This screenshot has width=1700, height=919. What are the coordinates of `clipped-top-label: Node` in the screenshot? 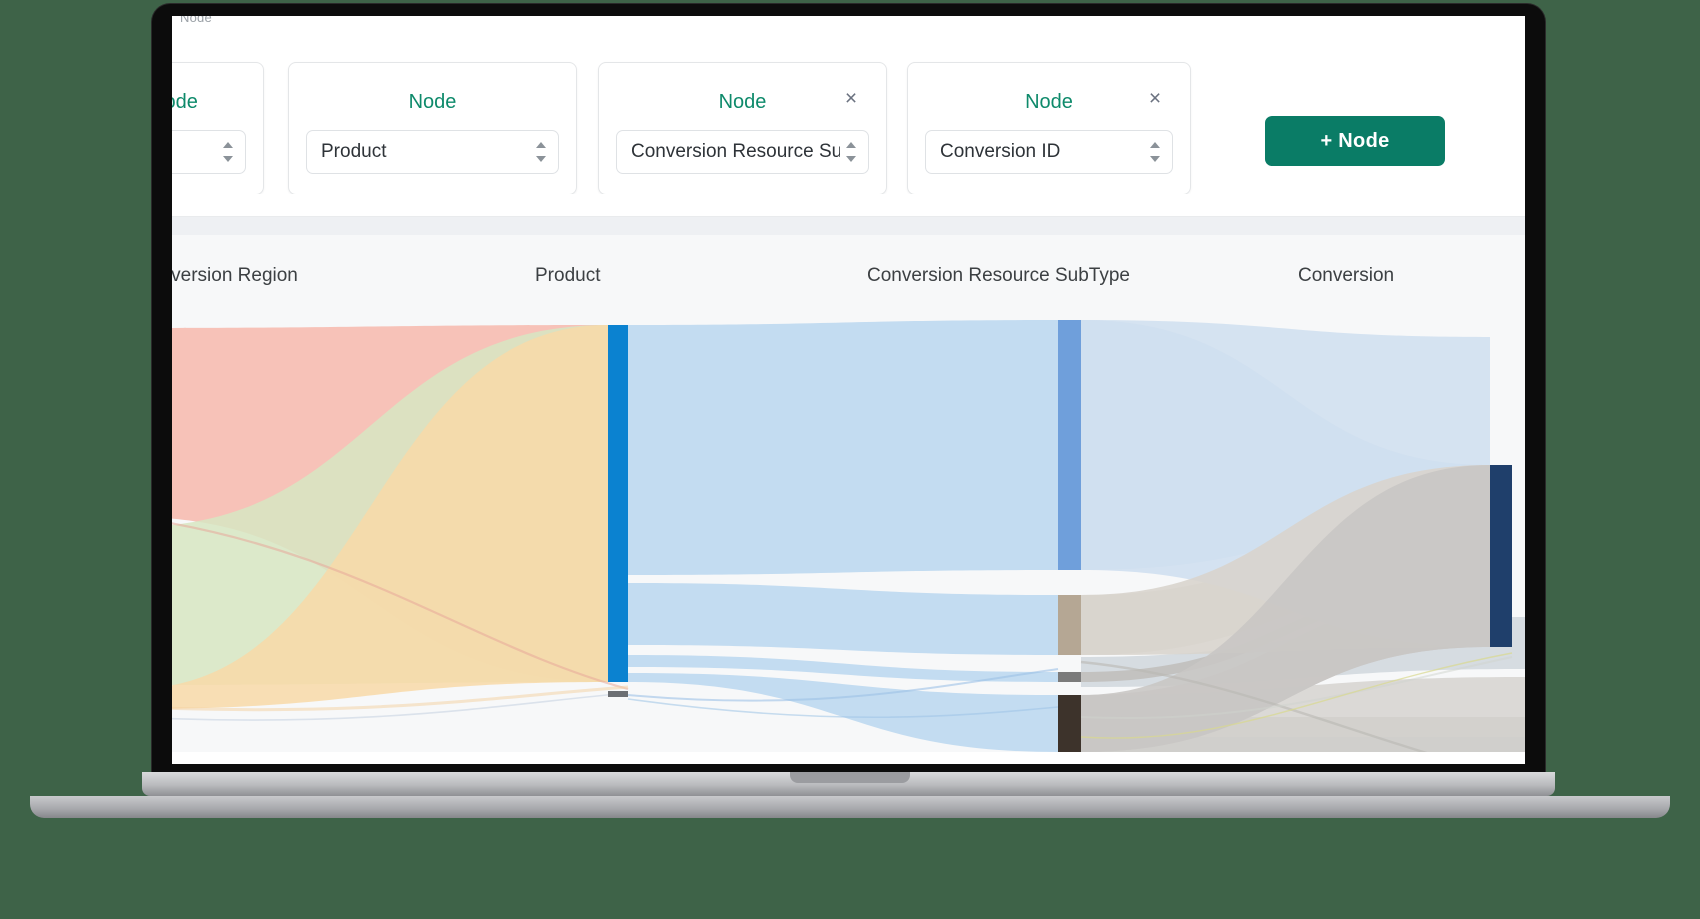 It's located at (196, 20).